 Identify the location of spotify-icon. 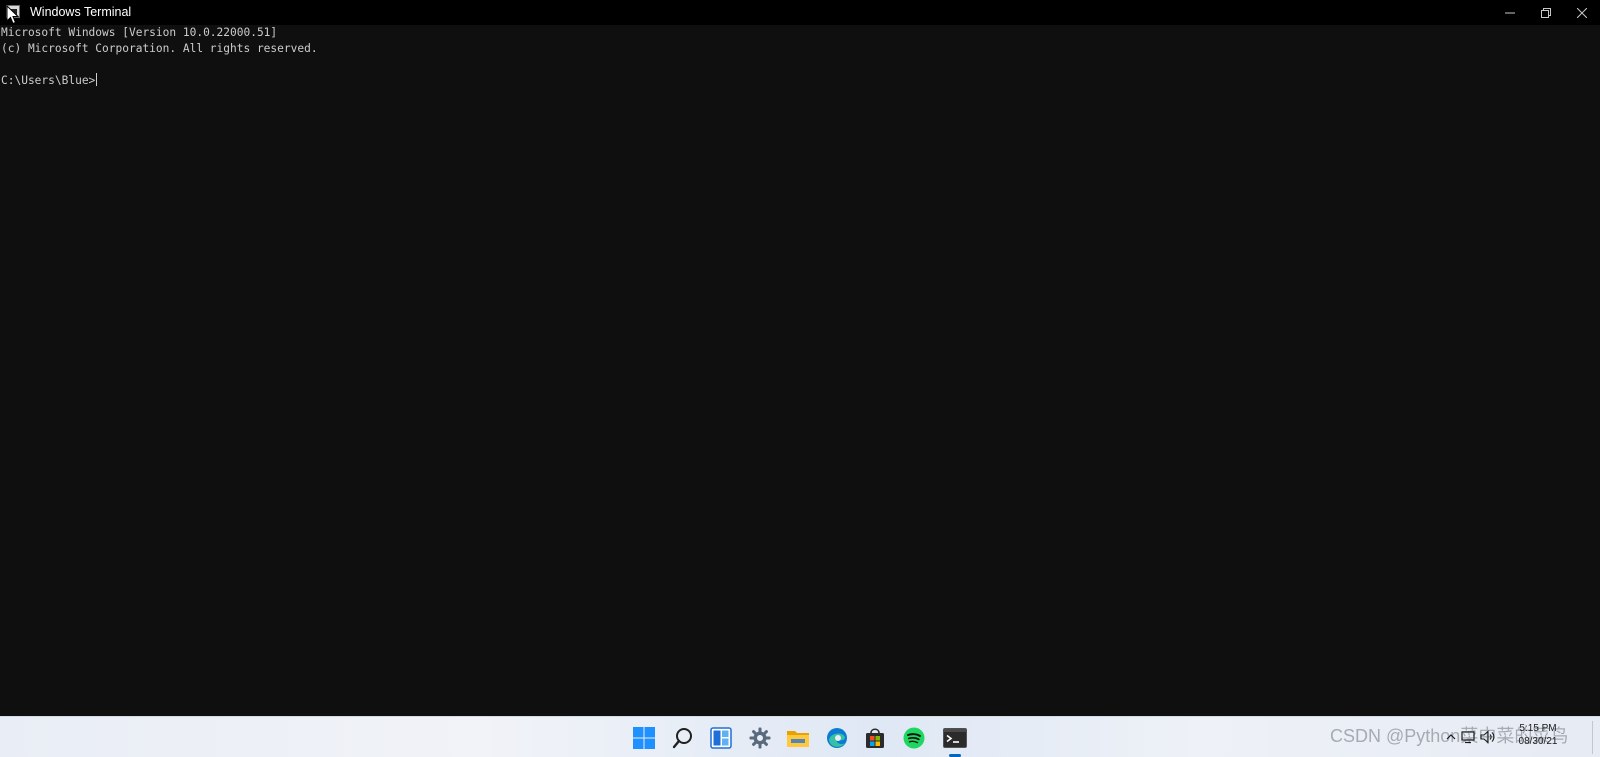
(914, 738).